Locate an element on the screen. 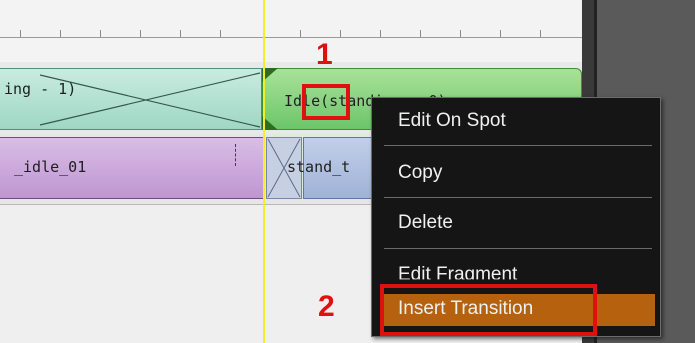 This screenshot has height=343, width=695. ruler-baseline is located at coordinates (291, 37).